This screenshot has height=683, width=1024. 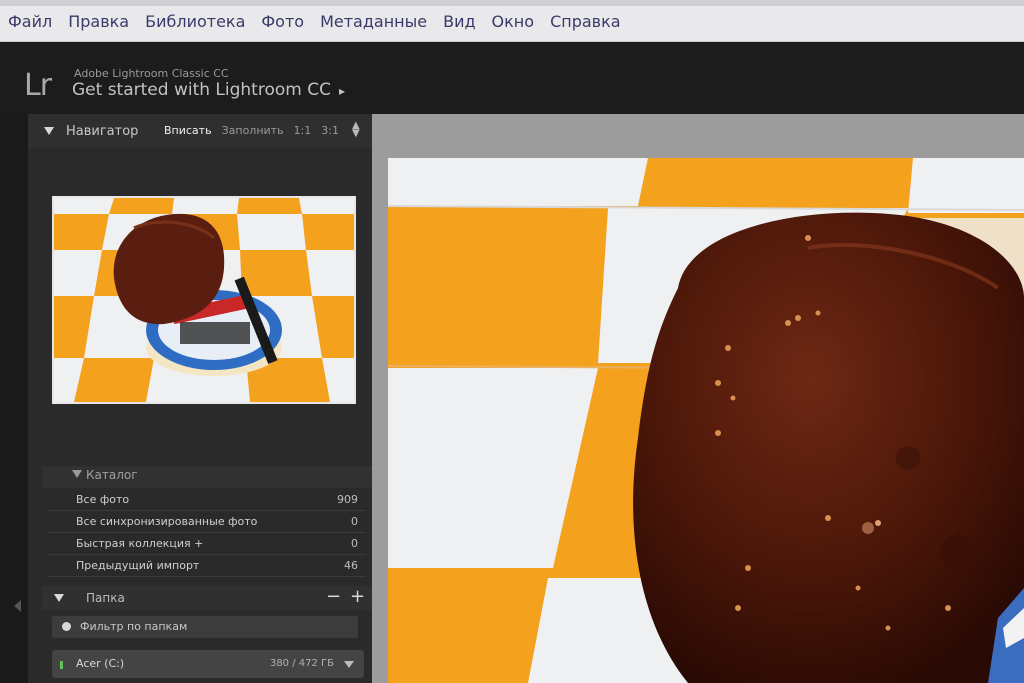 I want to click on folders-header: Папка − +, so click(x=207, y=598).